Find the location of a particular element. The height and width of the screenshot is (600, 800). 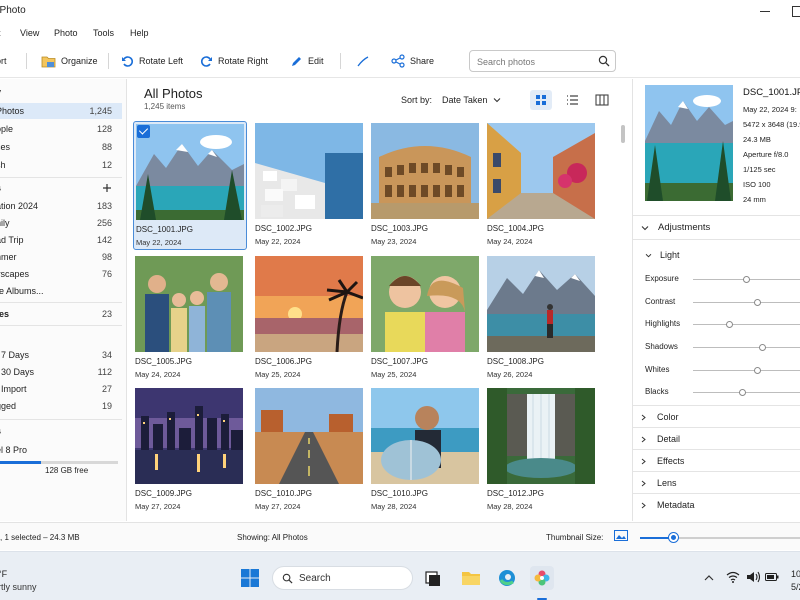

contrast-slider: Contrast is located at coordinates (722, 302).